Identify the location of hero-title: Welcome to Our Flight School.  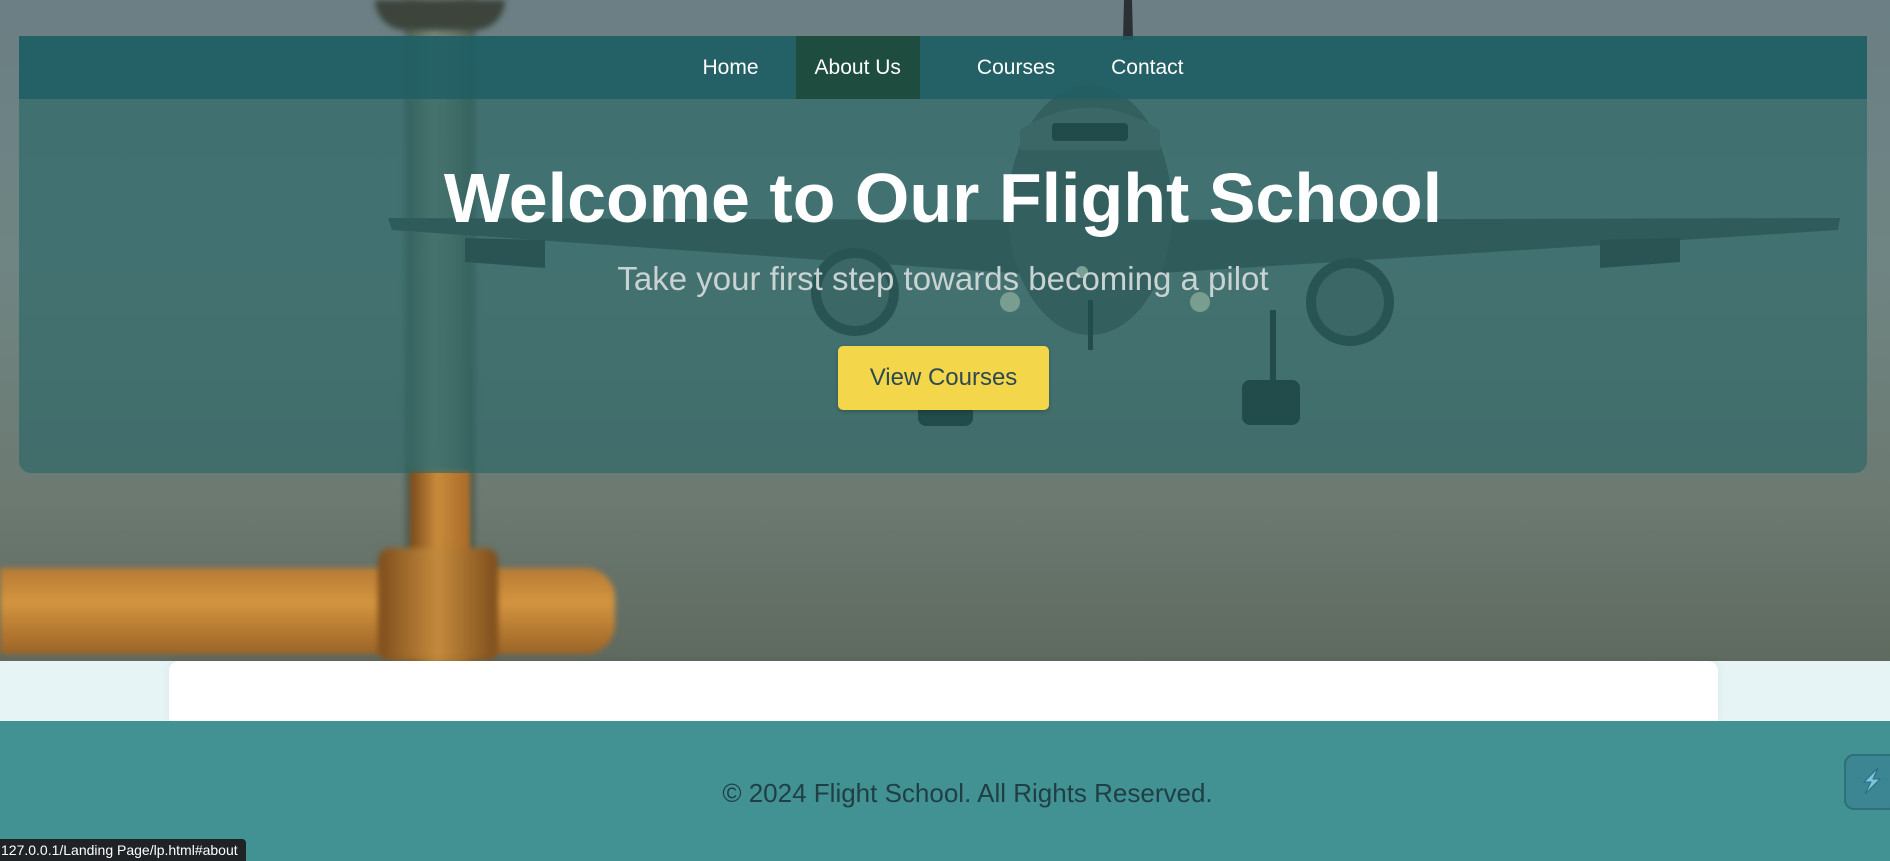
(943, 198).